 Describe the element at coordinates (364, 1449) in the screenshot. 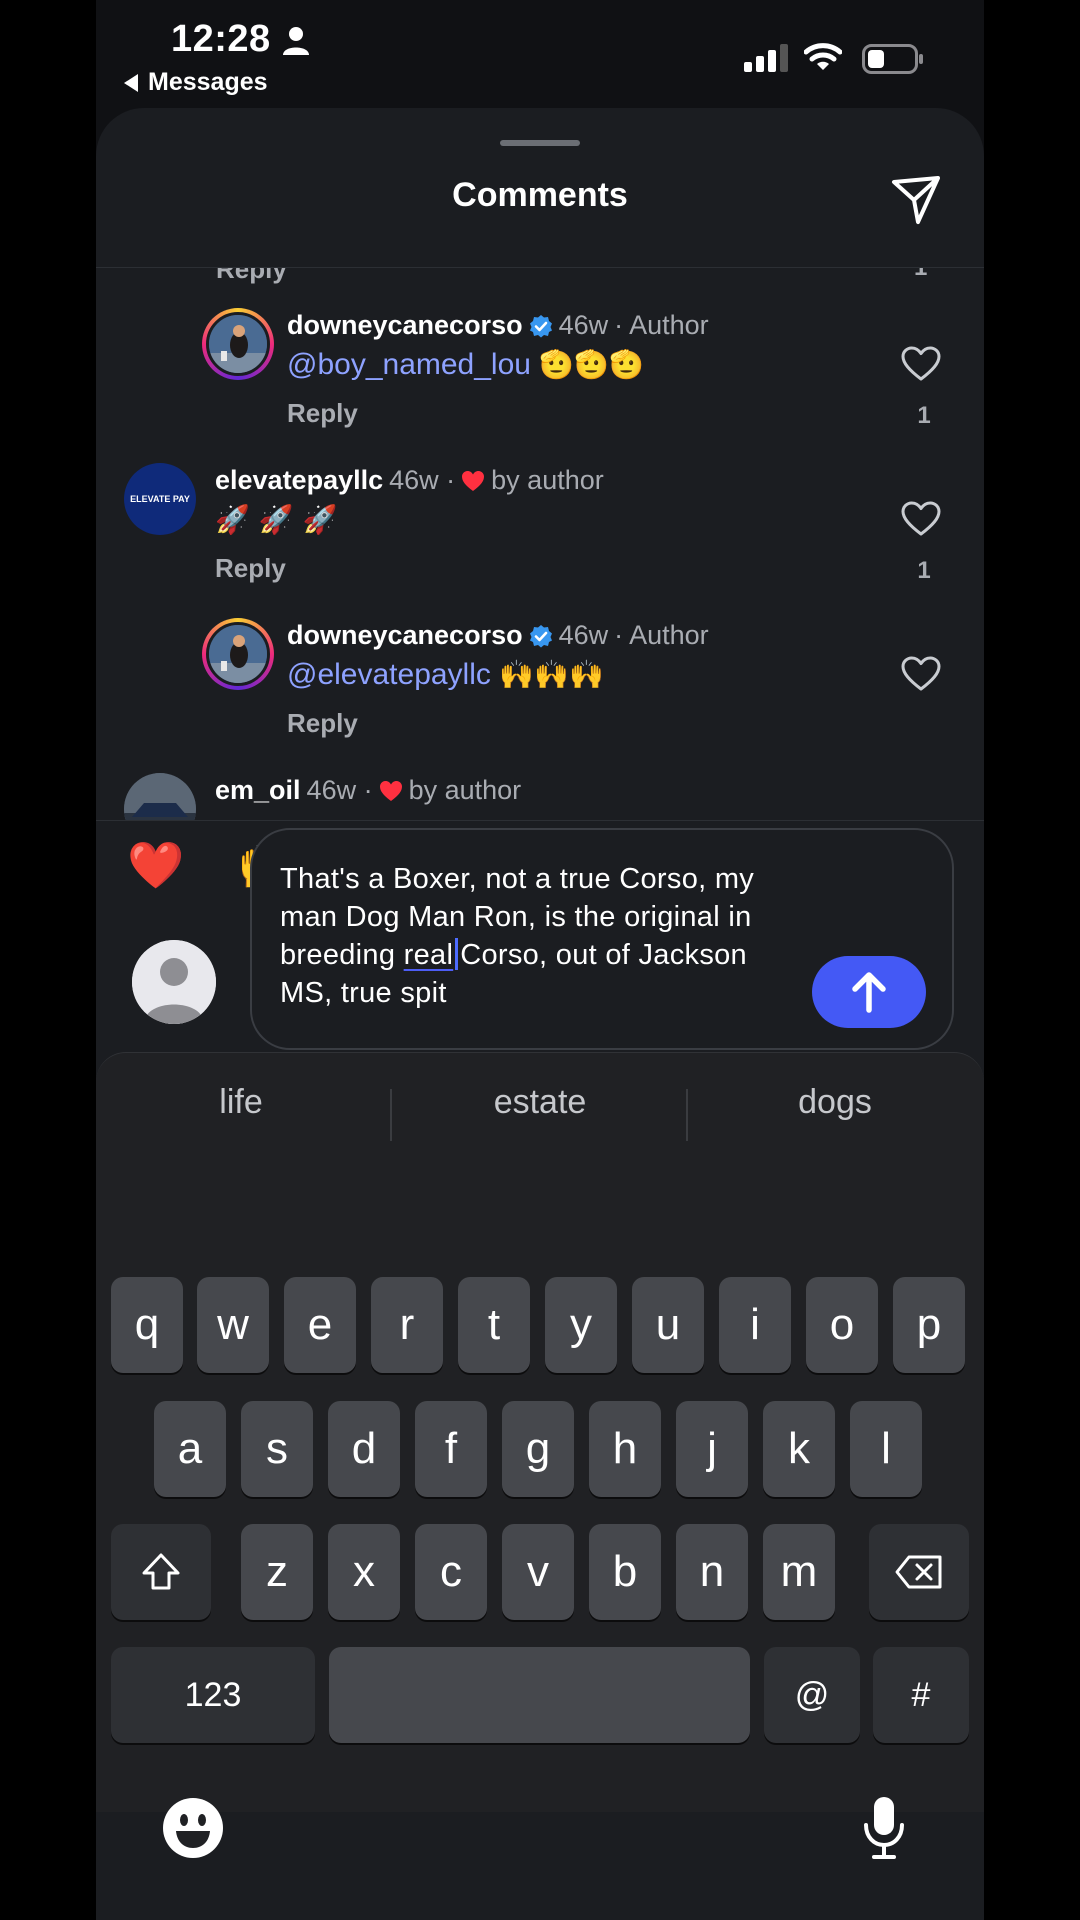

I see `key-d: d` at that location.